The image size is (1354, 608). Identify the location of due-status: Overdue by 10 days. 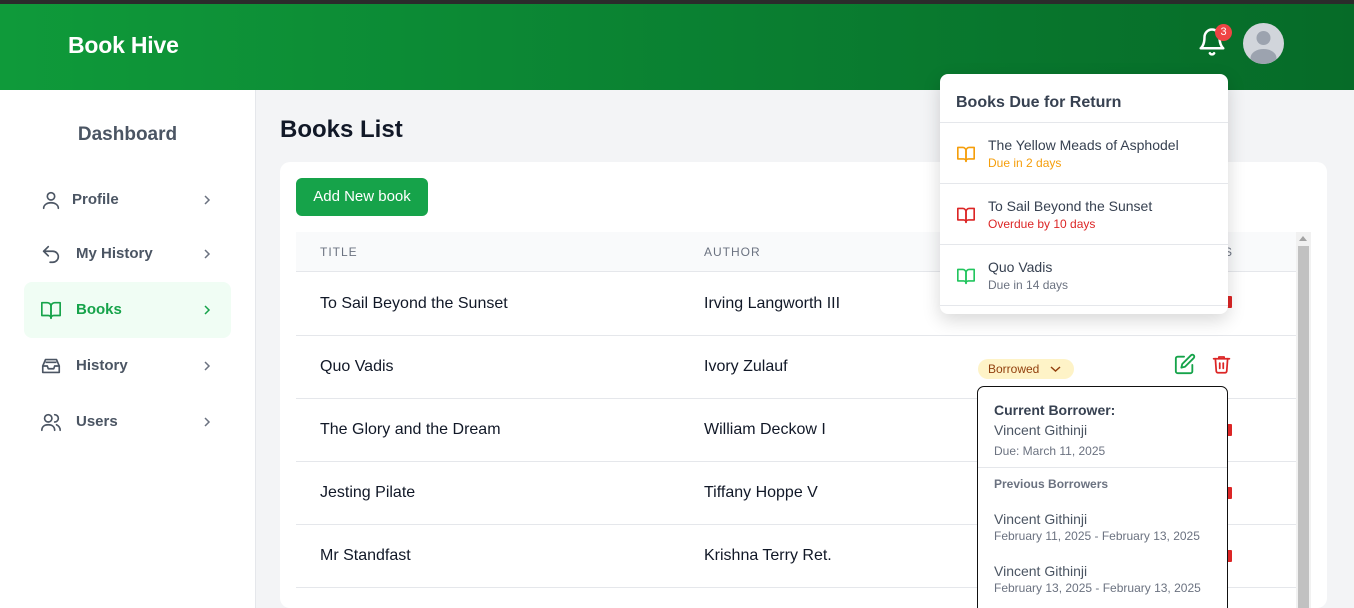
(1042, 224).